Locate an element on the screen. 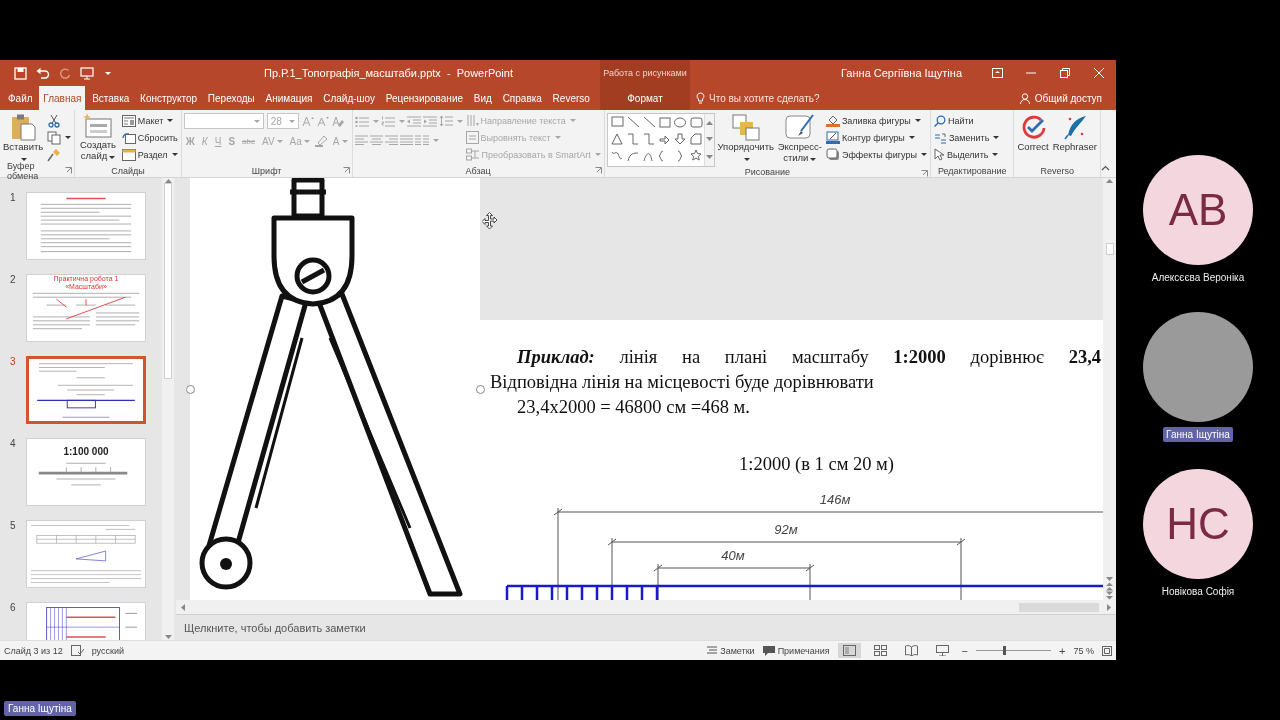 This screenshot has width=1280, height=720. participant-name: Алексєєва Вероніка is located at coordinates (1198, 278).